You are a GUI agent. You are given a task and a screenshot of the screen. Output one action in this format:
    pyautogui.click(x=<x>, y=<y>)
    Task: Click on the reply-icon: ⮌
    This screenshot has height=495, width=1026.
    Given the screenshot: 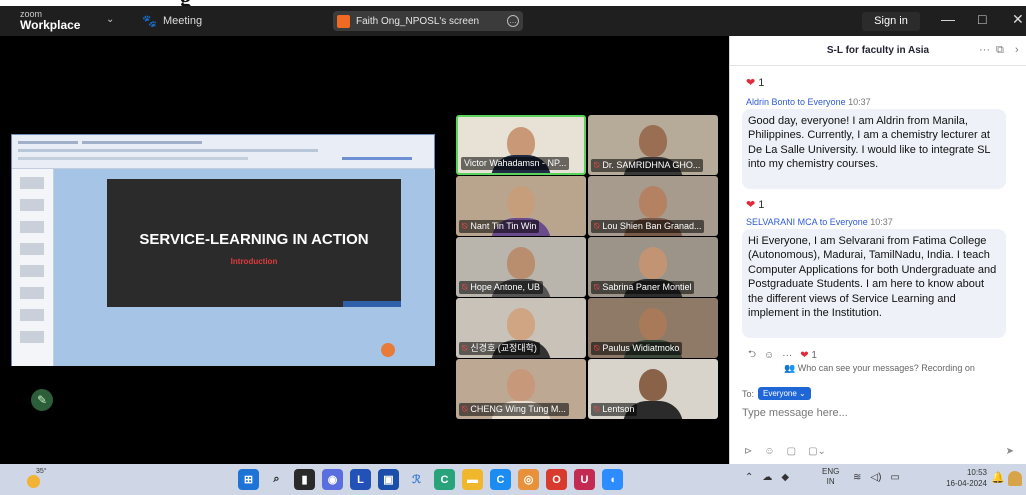 What is the action you would take?
    pyautogui.click(x=752, y=355)
    